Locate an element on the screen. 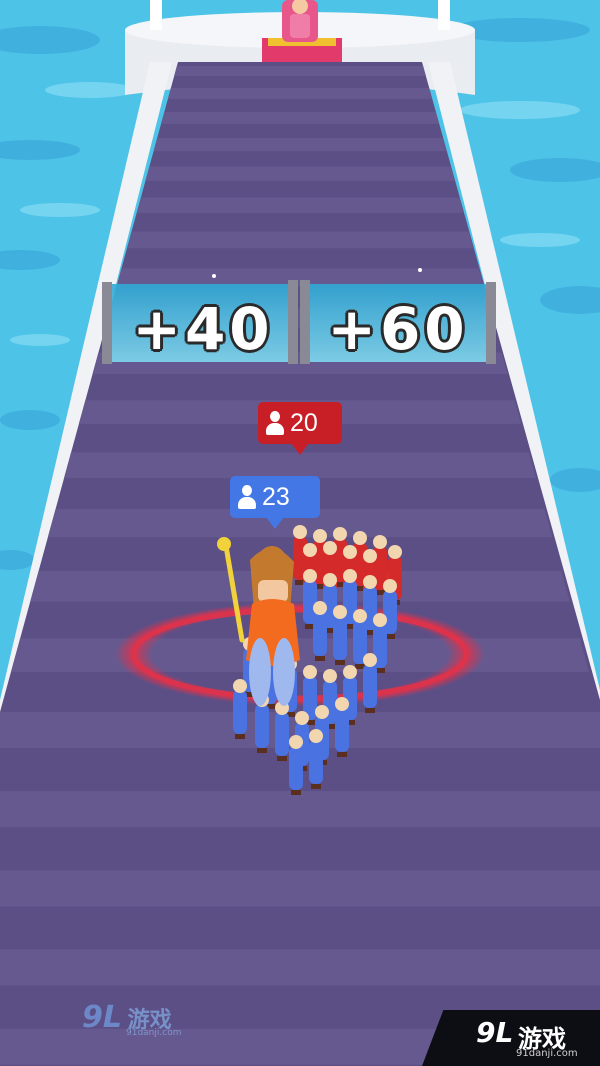  target-ring is located at coordinates (300, 654).